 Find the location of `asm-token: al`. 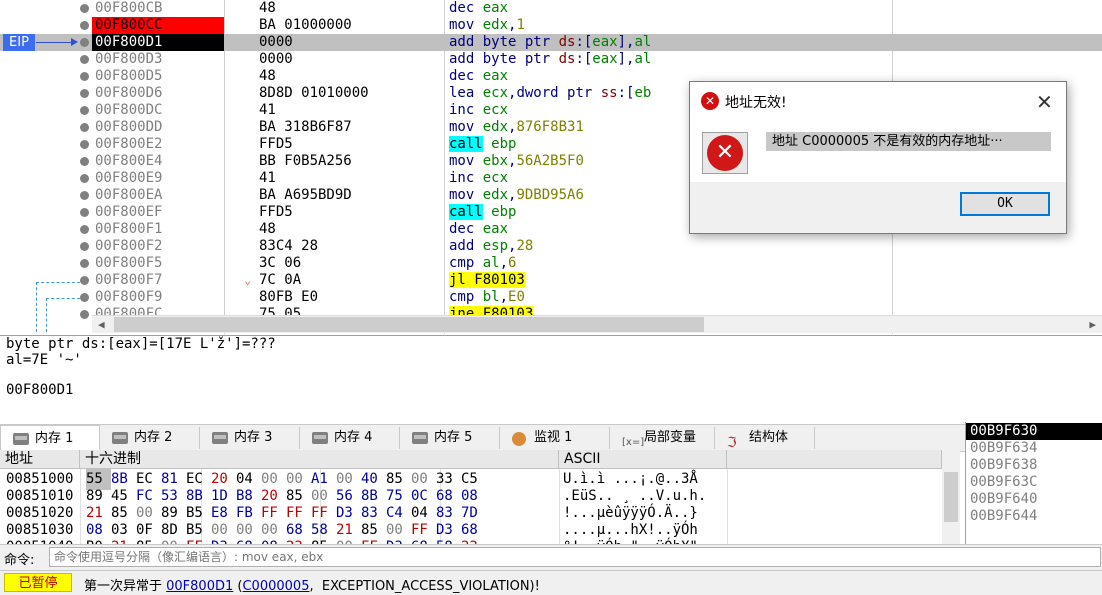

asm-token: al is located at coordinates (491, 263).